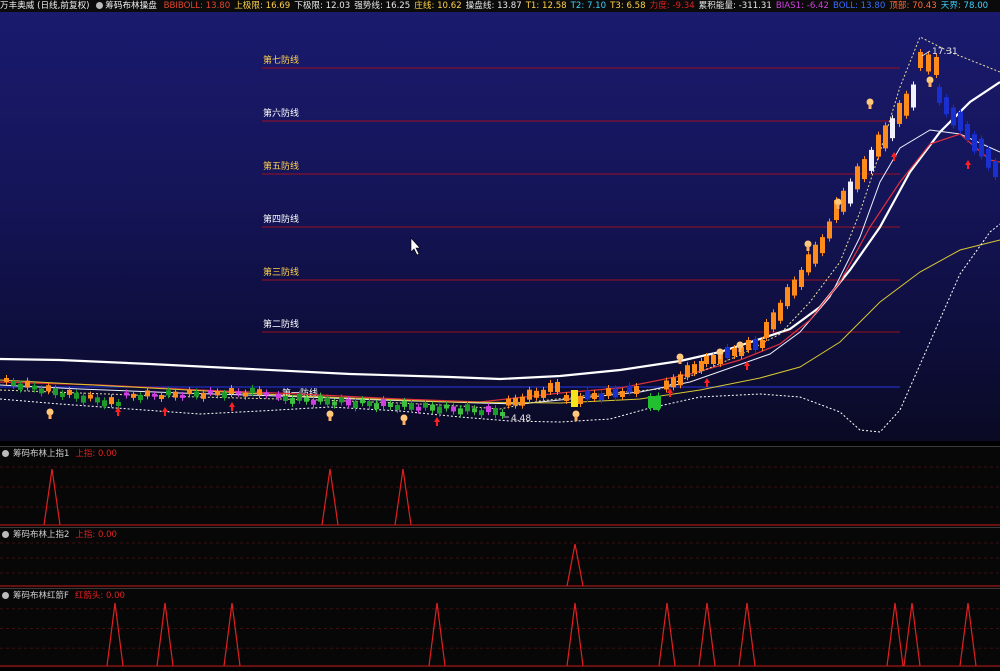 Image resolution: width=1000 pixels, height=671 pixels. What do you see at coordinates (281, 60) in the screenshot?
I see `defense-line-label: 第七防线` at bounding box center [281, 60].